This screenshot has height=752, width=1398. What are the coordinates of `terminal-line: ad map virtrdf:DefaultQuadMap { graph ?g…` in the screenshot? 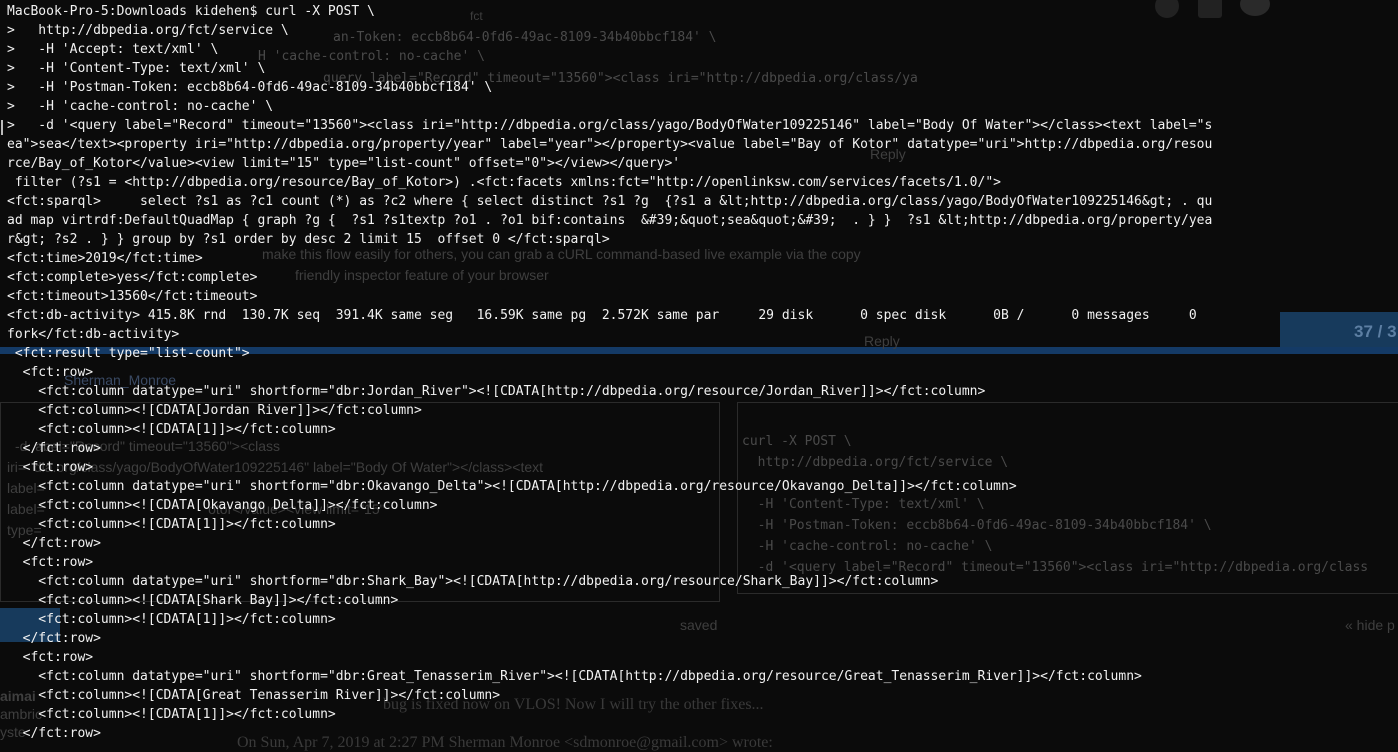 It's located at (610, 220).